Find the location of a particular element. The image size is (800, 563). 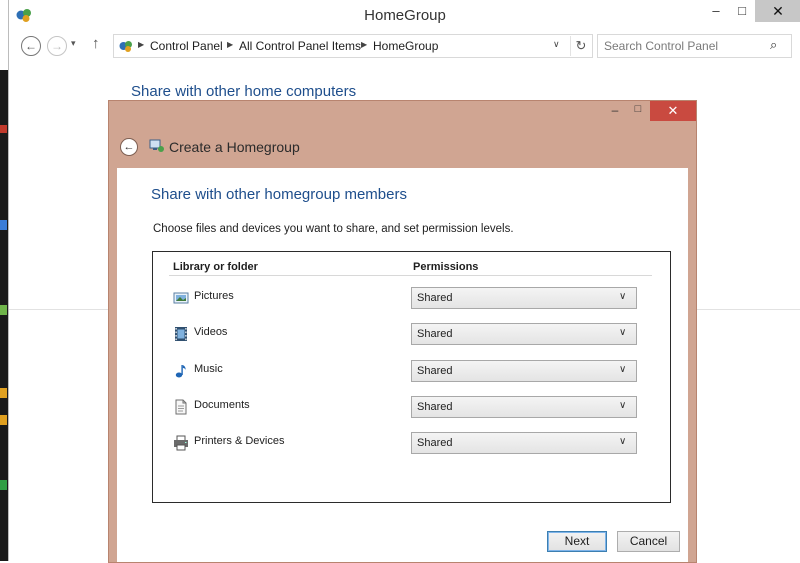

search-input: Search Control Panel ⌕ is located at coordinates (694, 46).